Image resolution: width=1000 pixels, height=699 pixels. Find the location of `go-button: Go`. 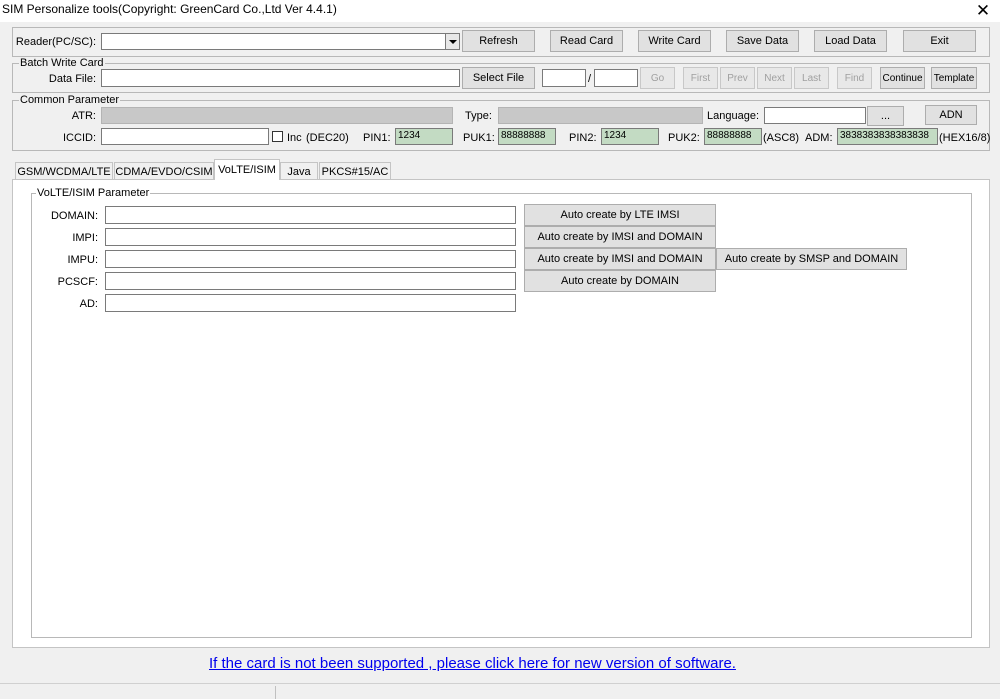

go-button: Go is located at coordinates (657, 78).